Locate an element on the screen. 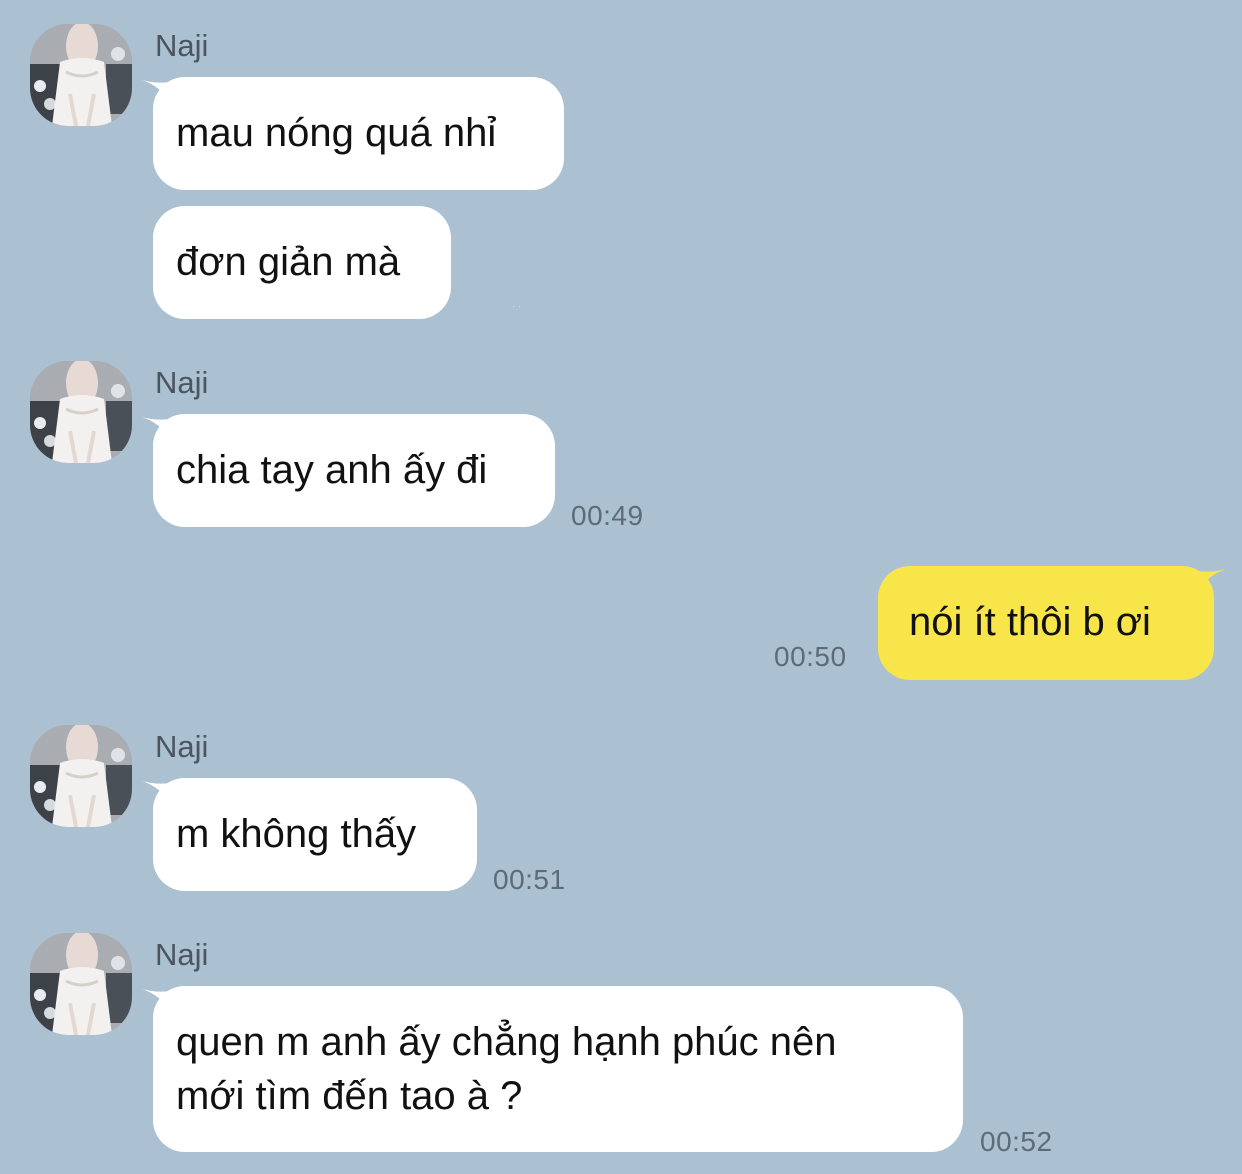  message-timestamp: 00:52 is located at coordinates (1016, 1141).